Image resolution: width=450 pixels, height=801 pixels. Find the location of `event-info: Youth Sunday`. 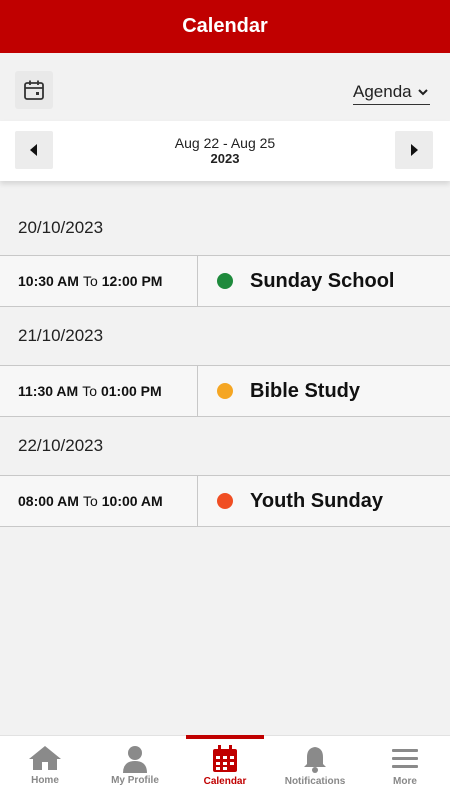

event-info: Youth Sunday is located at coordinates (290, 501).